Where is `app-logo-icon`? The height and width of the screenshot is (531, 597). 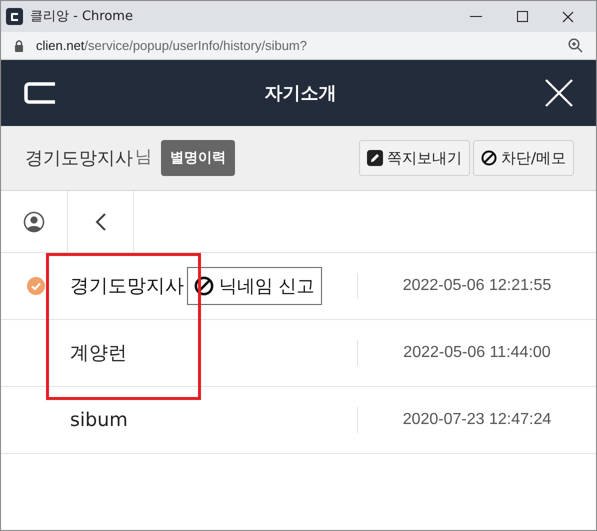 app-logo-icon is located at coordinates (14, 16).